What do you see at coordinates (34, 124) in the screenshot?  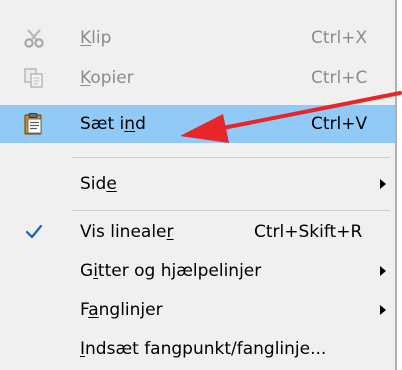 I see `clipboard-paste-icon` at bounding box center [34, 124].